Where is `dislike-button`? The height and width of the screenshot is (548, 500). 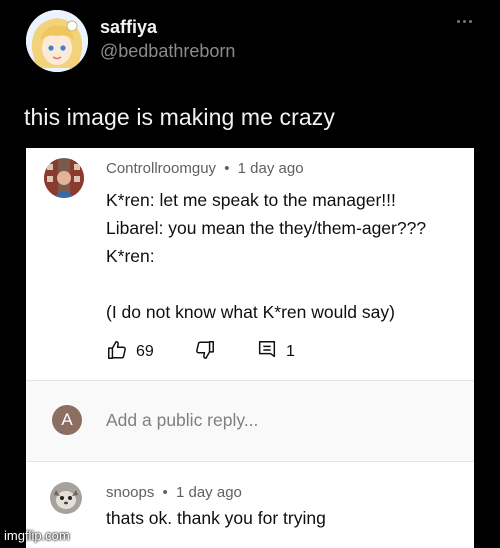 dislike-button is located at coordinates (205, 352).